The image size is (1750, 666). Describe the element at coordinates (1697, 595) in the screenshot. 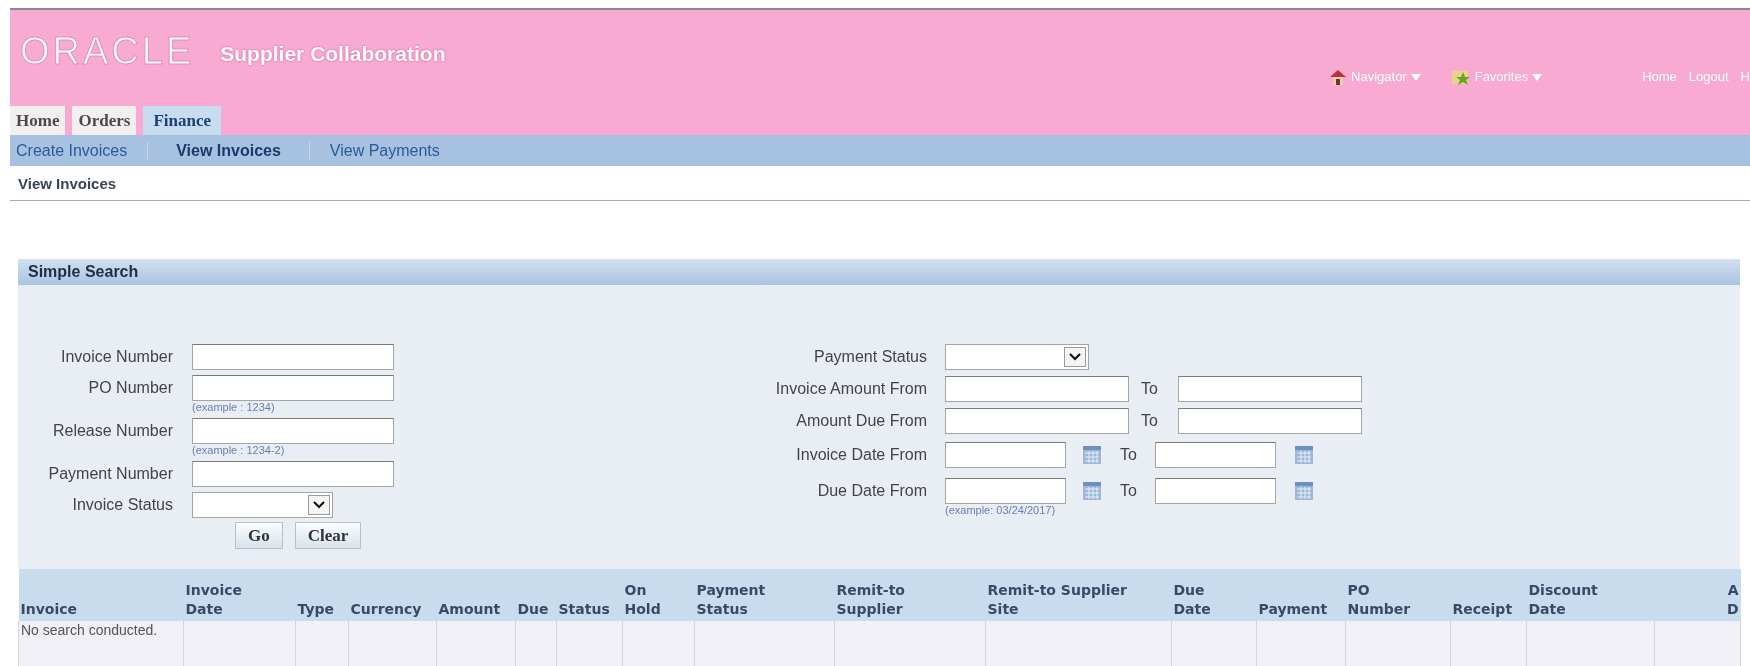

I see `column-header: A D` at that location.